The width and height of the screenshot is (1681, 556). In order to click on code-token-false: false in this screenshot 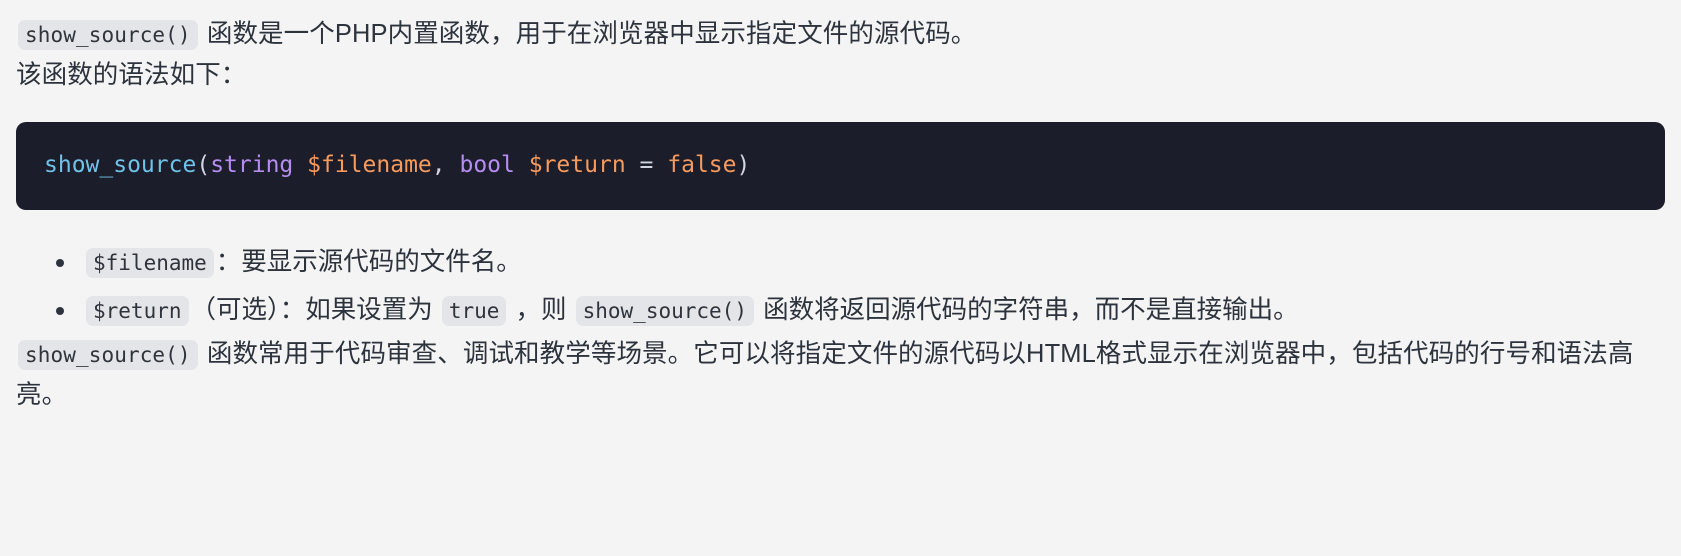, I will do `click(702, 165)`.